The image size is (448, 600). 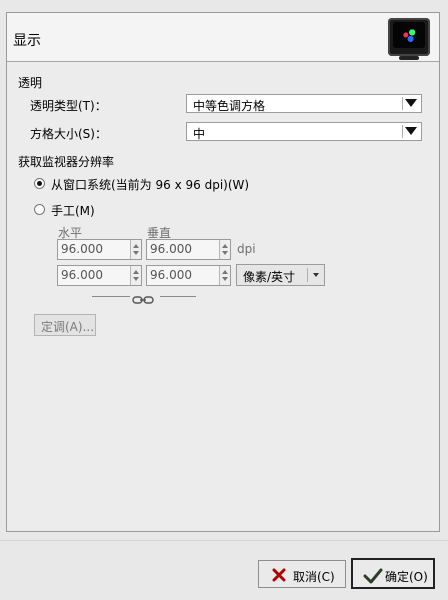 What do you see at coordinates (39, 183) in the screenshot?
I see `radio-from-system` at bounding box center [39, 183].